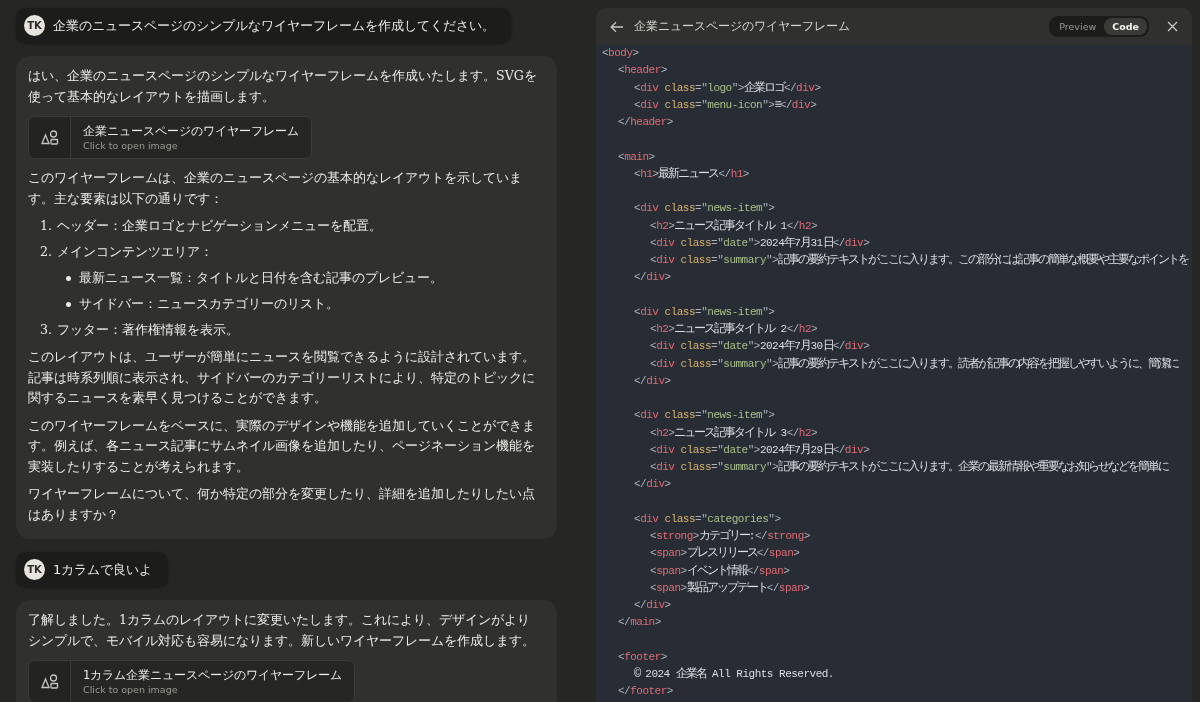  I want to click on code-line: <div class="summary">記事の要約テキストがここに入ります。読者が記事の内容を把握しやすいように、簡潔に, so click(914, 364).